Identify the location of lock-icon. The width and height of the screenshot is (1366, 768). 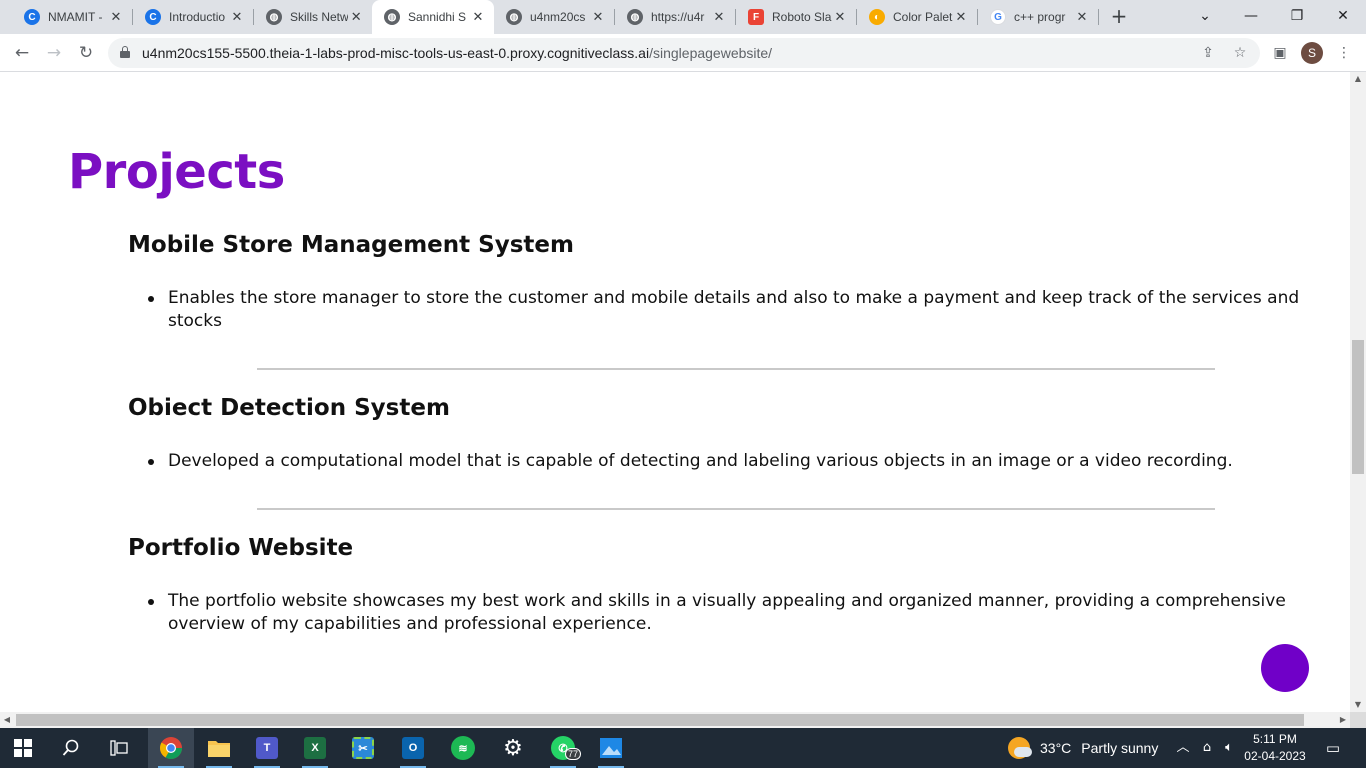
(125, 52).